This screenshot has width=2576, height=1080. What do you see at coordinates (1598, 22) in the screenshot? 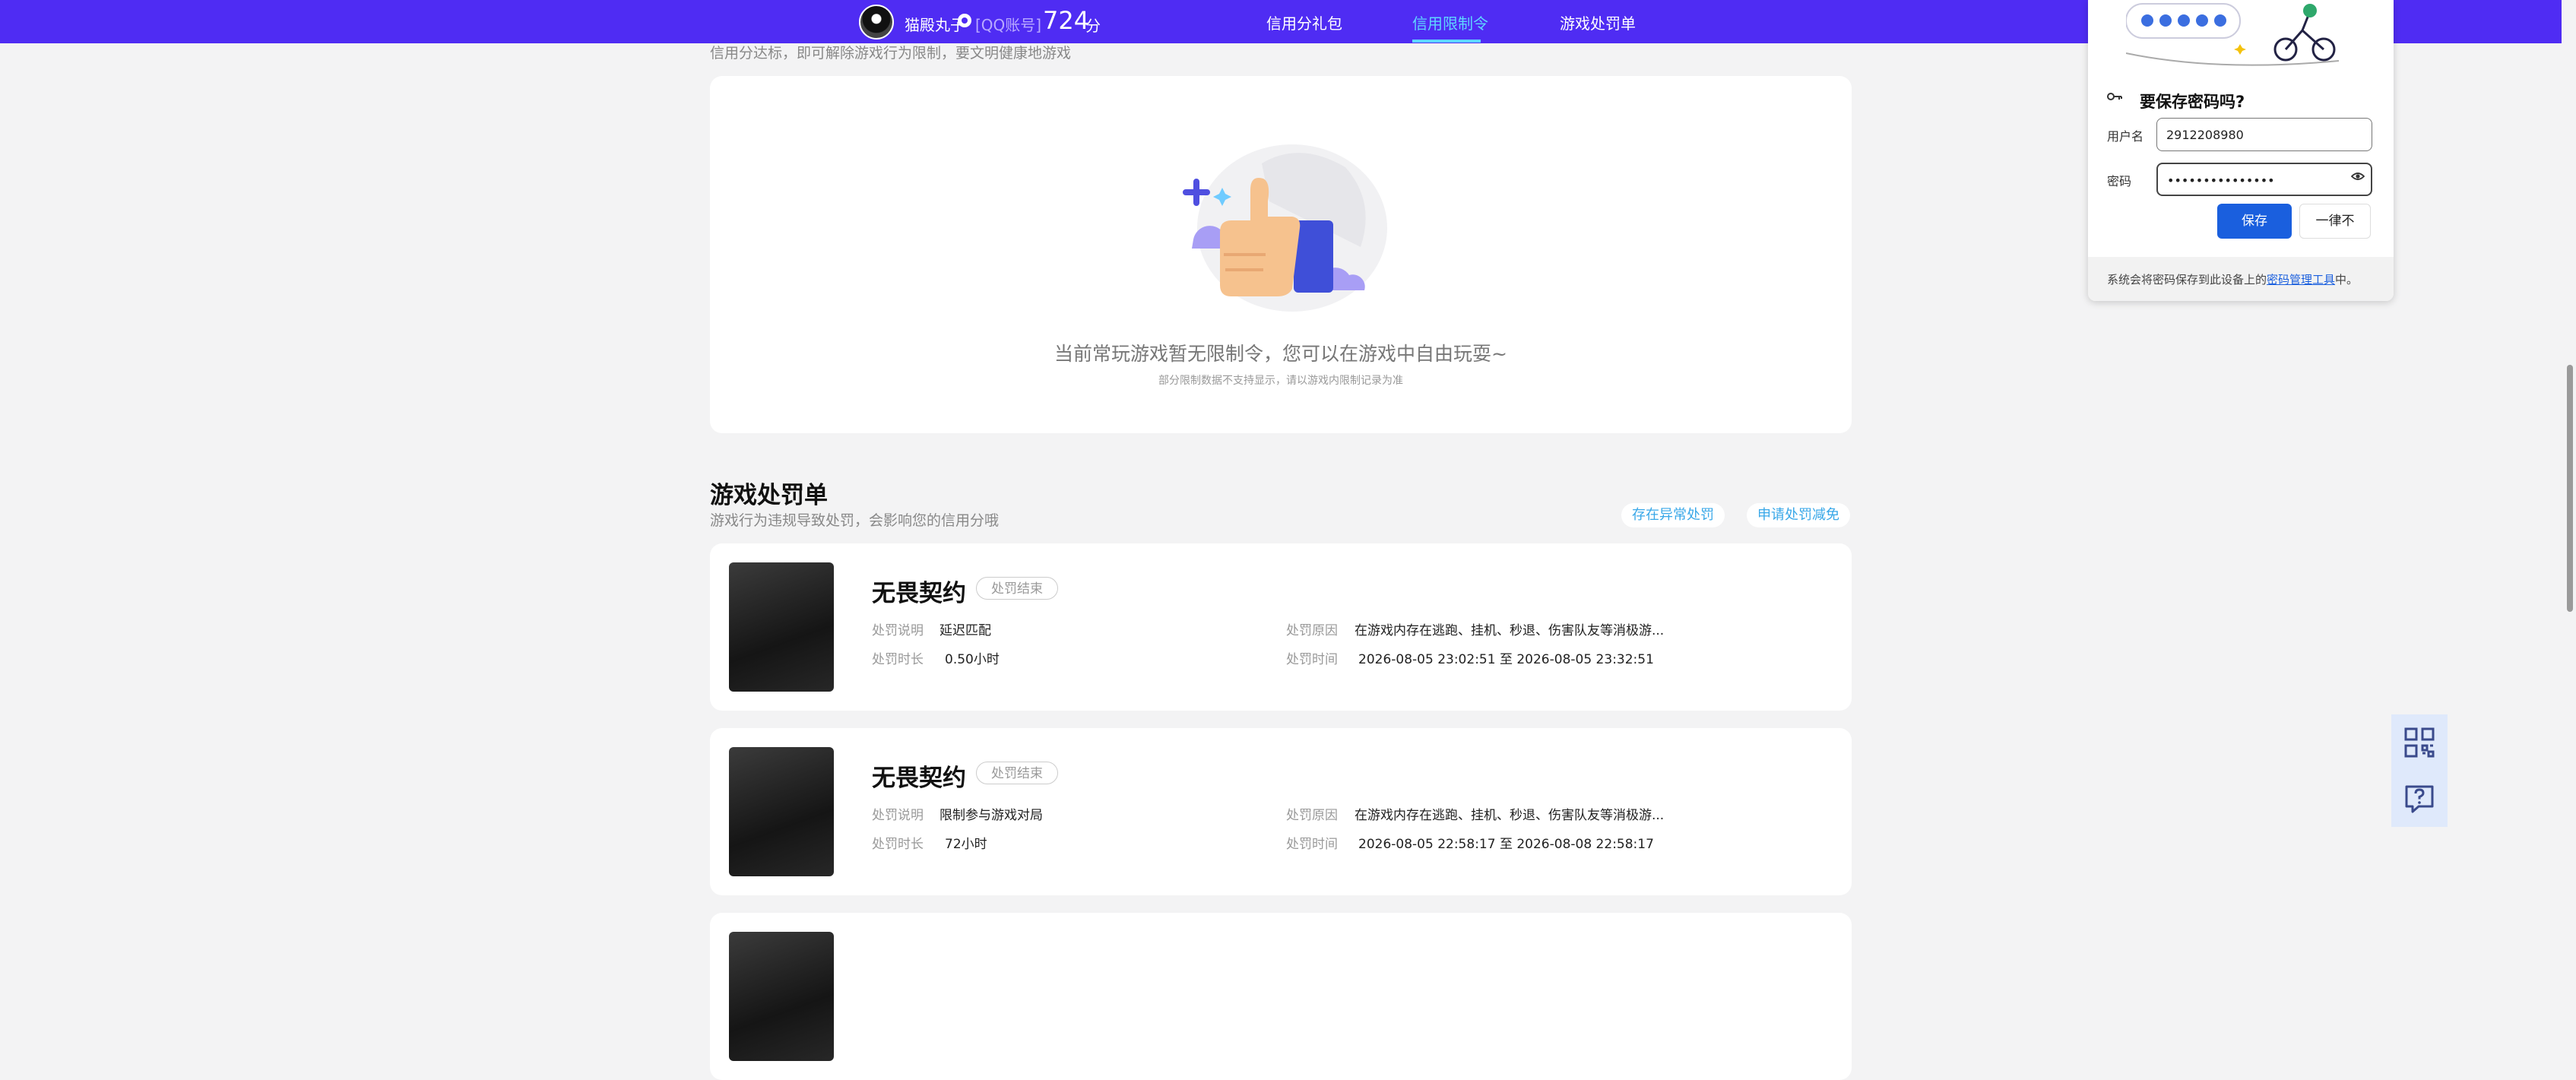
I see `tab-game-penalty: 游戏处罚单` at bounding box center [1598, 22].